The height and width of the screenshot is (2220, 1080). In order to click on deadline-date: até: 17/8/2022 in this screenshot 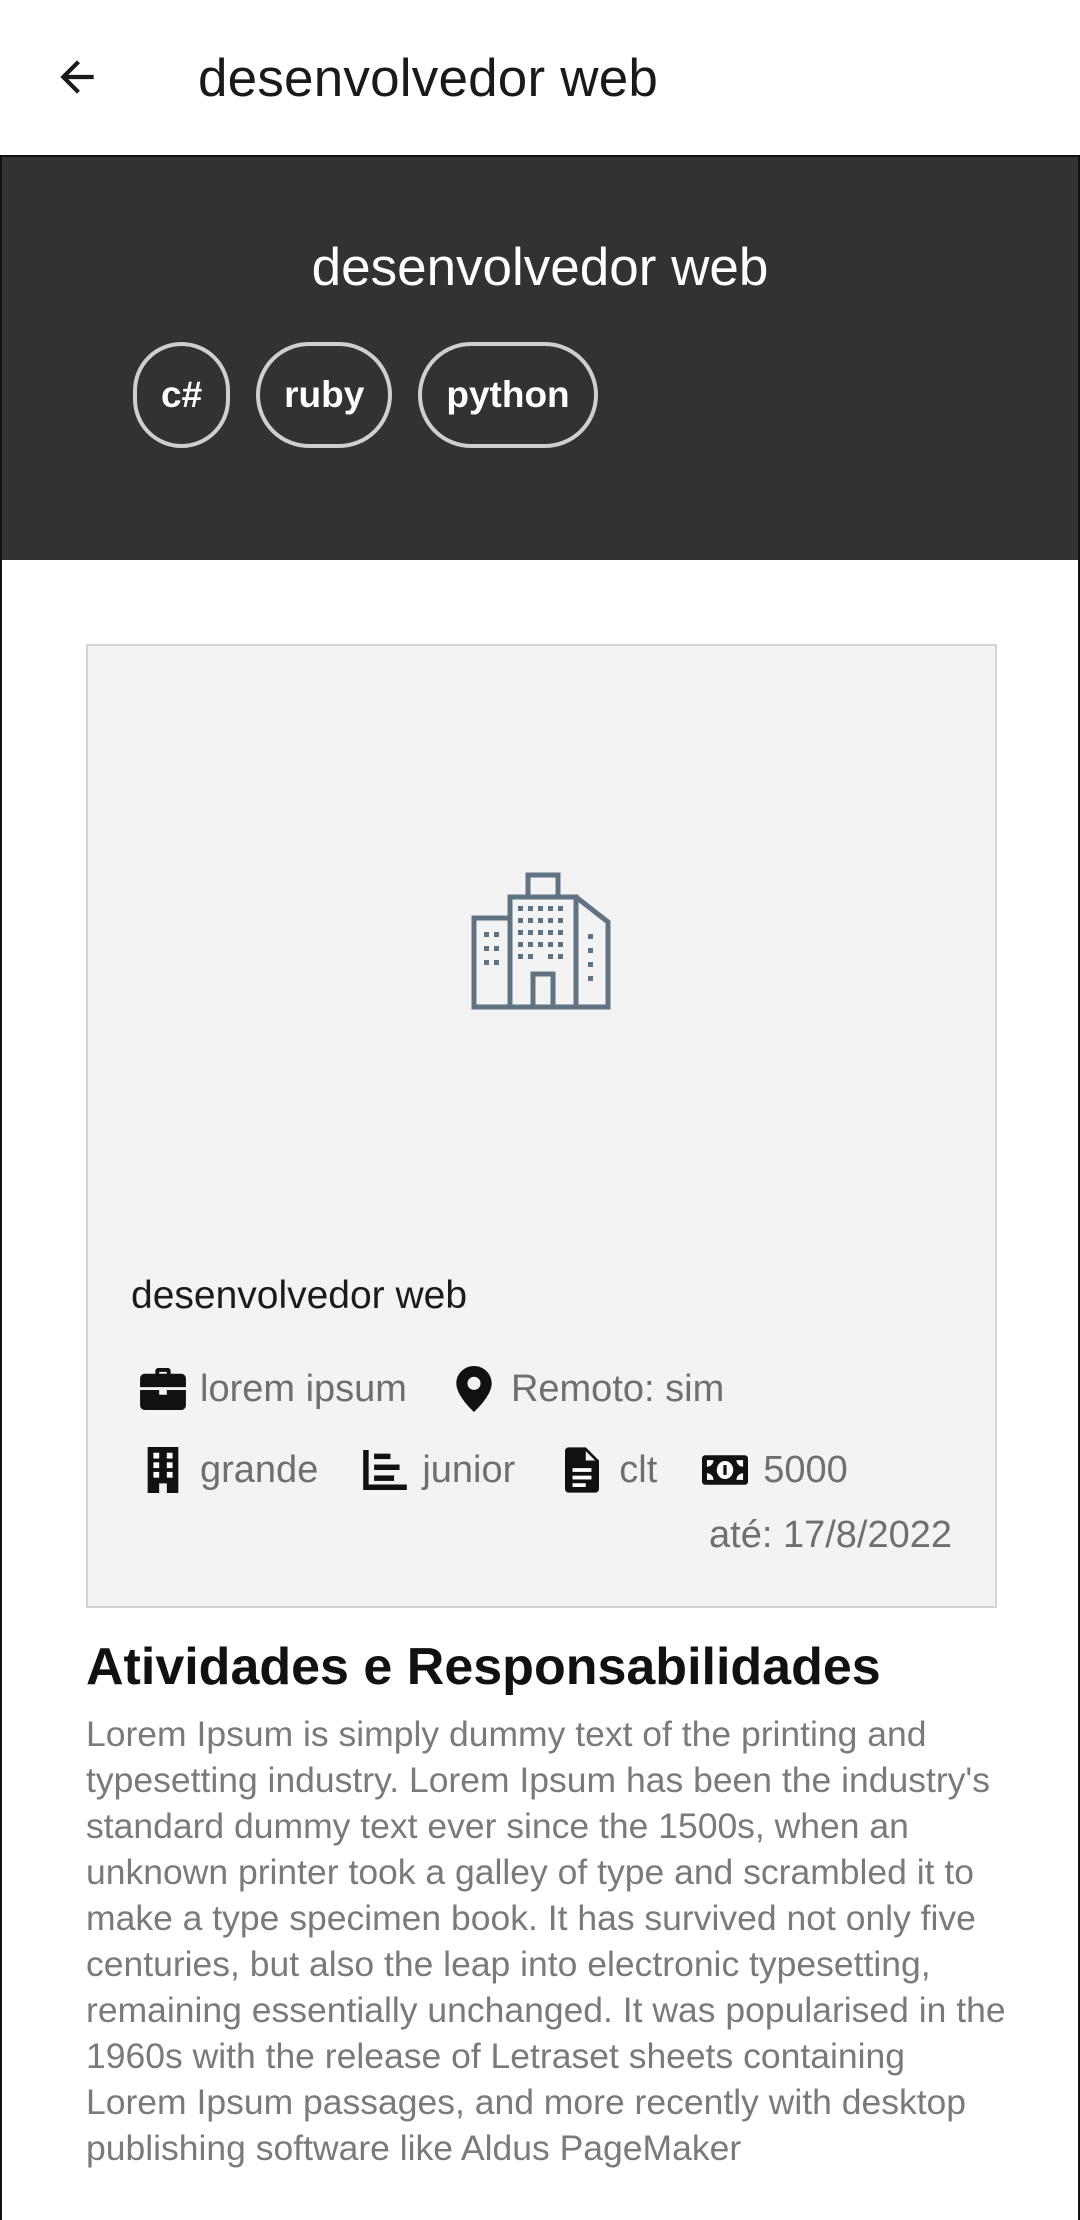, I will do `click(830, 1535)`.